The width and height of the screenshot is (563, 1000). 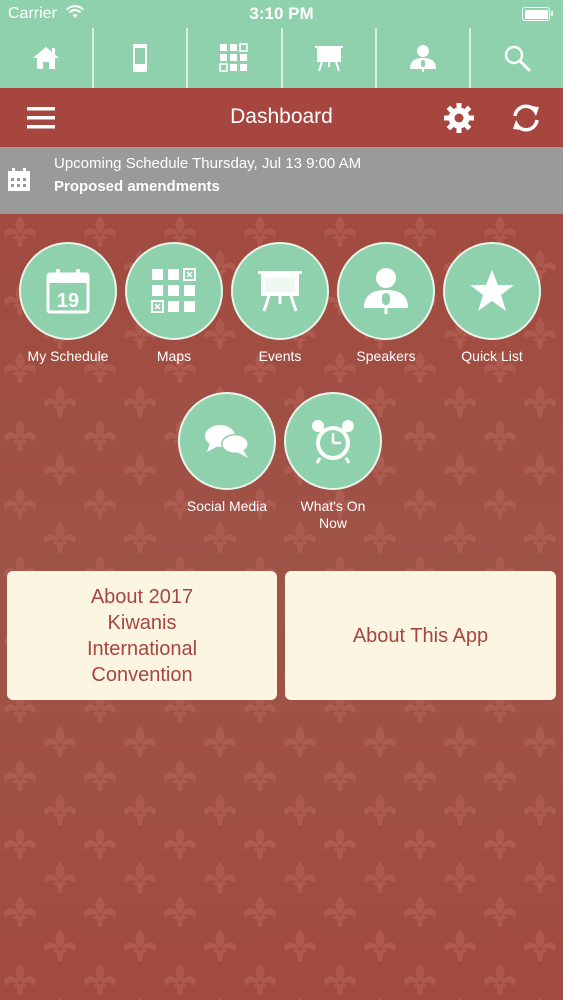 I want to click on header-bar: Dashboard, so click(x=281, y=117).